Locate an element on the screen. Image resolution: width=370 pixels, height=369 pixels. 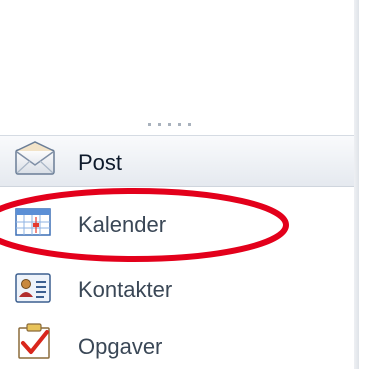
nav-label-opgaver: Opgaver is located at coordinates (120, 346).